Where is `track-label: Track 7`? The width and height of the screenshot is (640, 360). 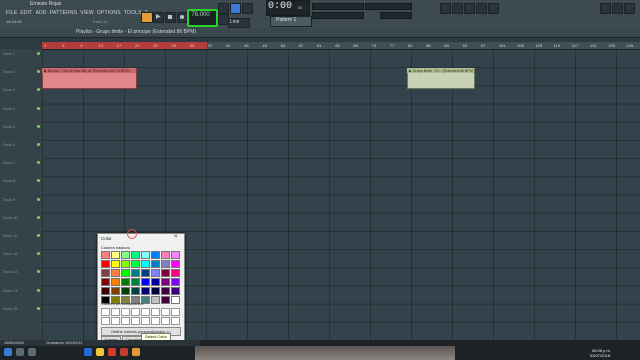
track-label: Track 7 is located at coordinates (8, 162).